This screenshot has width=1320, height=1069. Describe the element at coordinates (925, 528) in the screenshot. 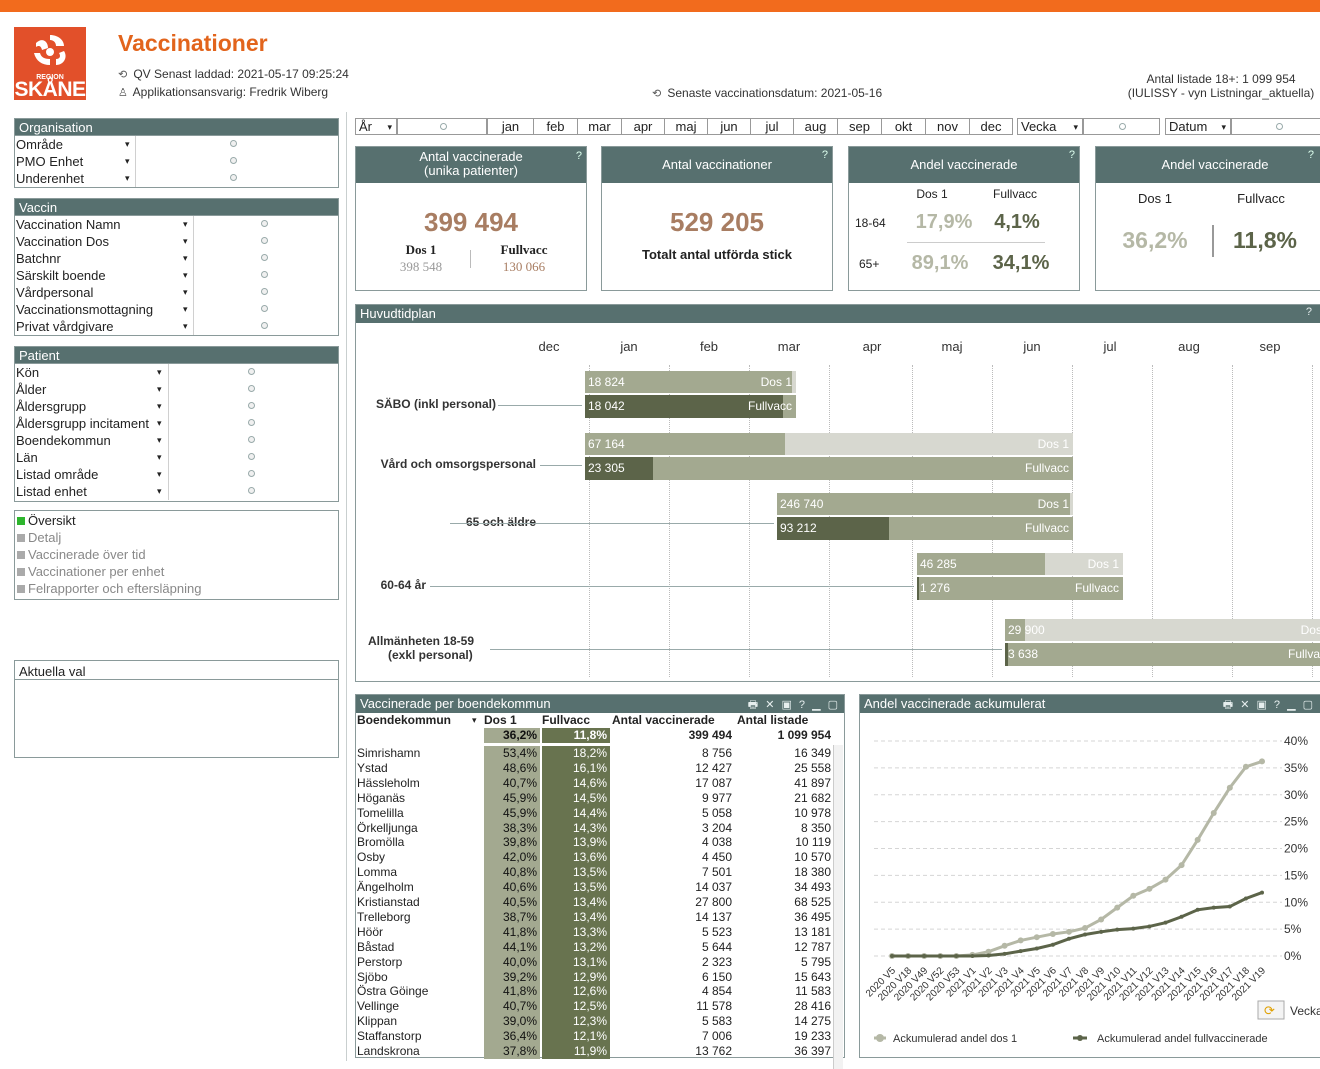

I see `timeline-fullvacc-bar: 93 212 Fullvacc` at that location.